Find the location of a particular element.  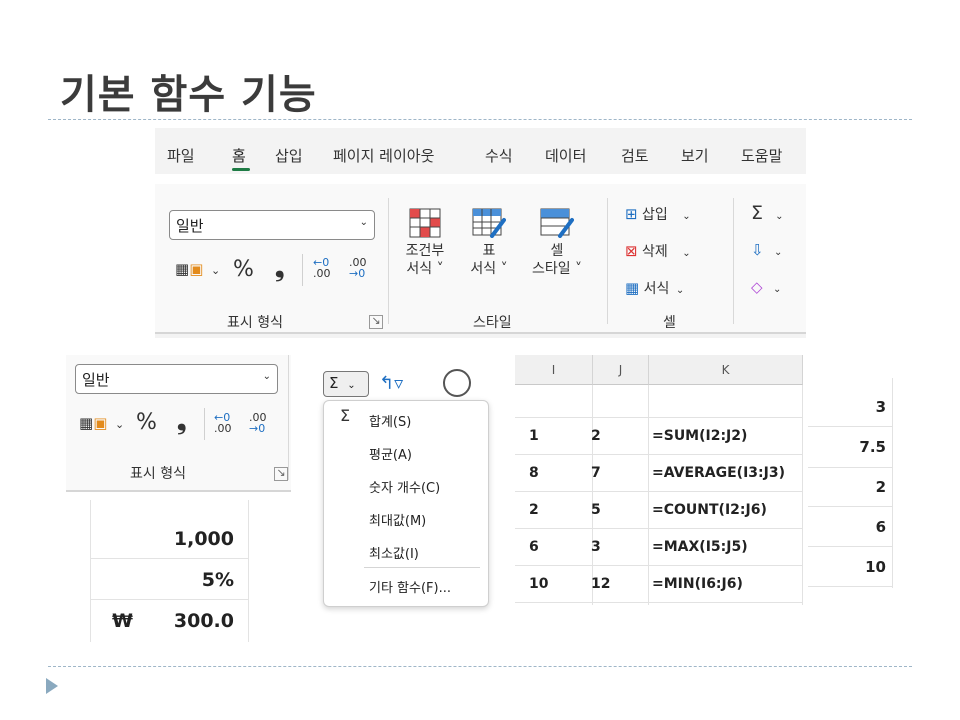

cell-k6: =MIN(I6:J6) is located at coordinates (697, 584).